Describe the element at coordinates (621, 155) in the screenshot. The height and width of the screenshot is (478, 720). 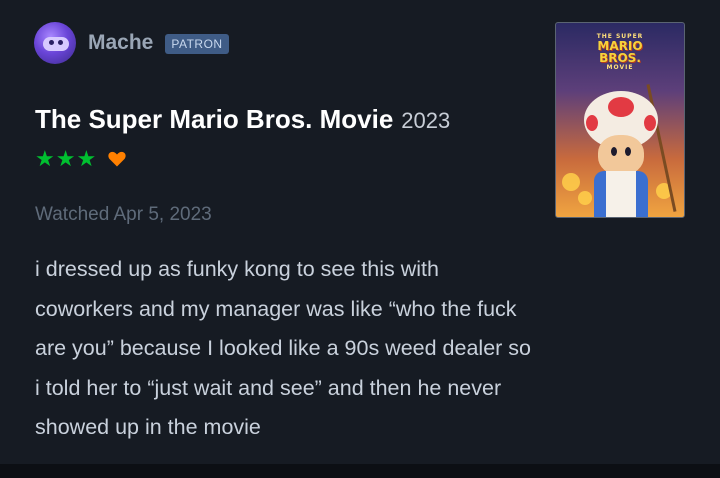
I see `toad-face-icon` at that location.